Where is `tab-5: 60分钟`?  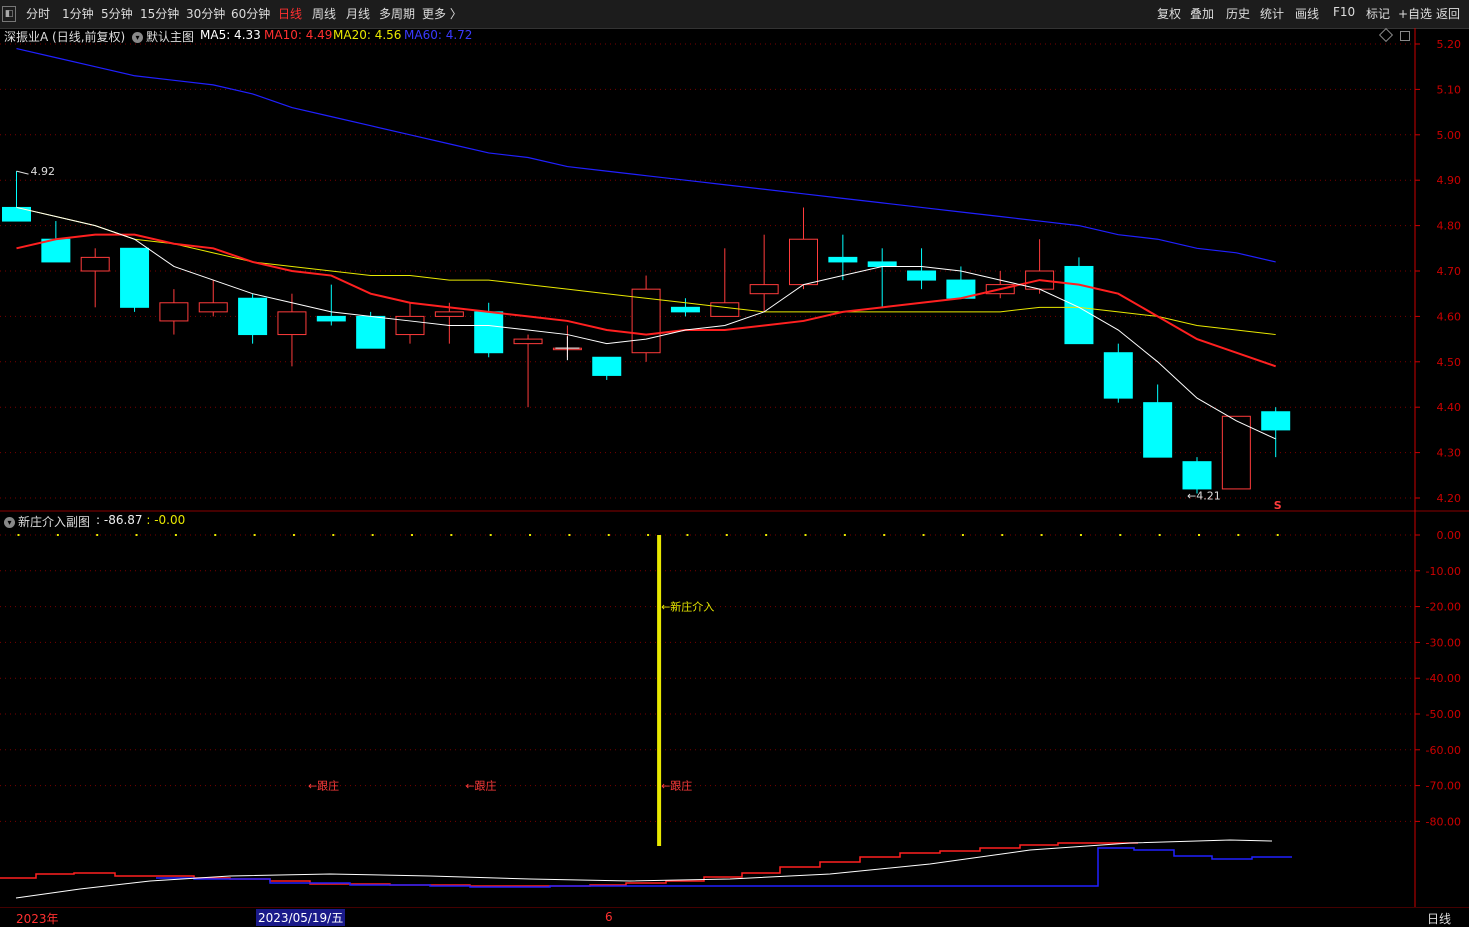
tab-5: 60分钟 is located at coordinates (250, 13).